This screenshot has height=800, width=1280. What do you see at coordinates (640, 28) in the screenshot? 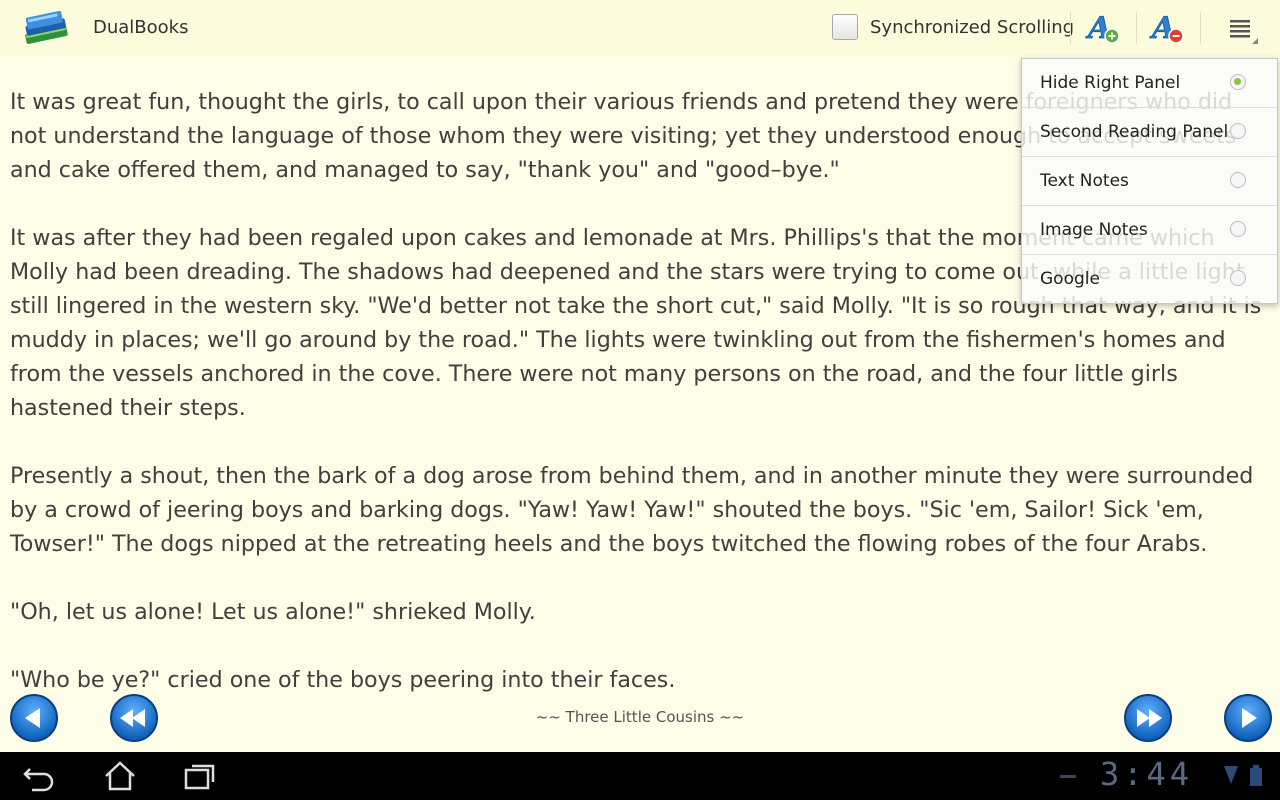
I see `action-bar: DualBooks Synchronized Scrolling A A` at bounding box center [640, 28].